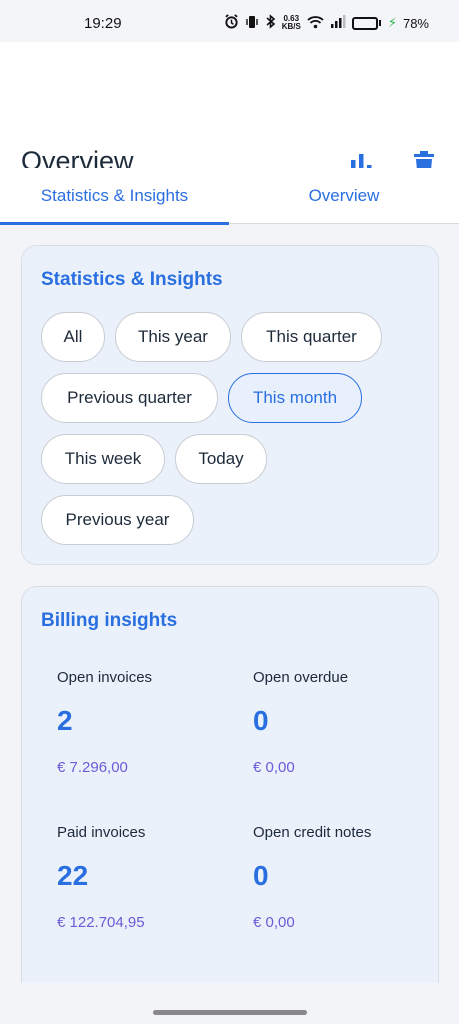  I want to click on tab-label: Overview, so click(344, 195).